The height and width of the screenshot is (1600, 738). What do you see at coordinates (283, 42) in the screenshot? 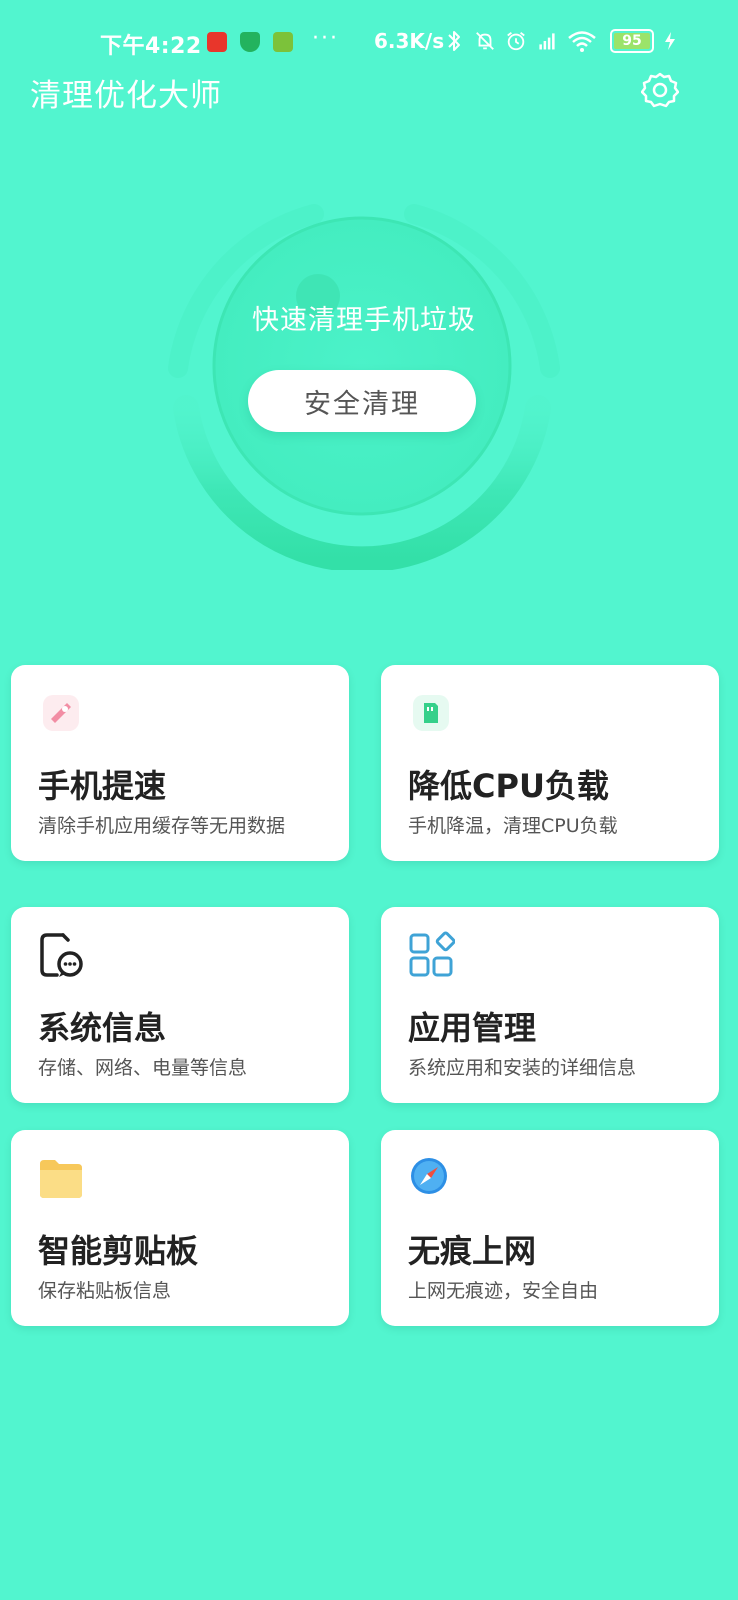
I see `android-app-icon` at bounding box center [283, 42].